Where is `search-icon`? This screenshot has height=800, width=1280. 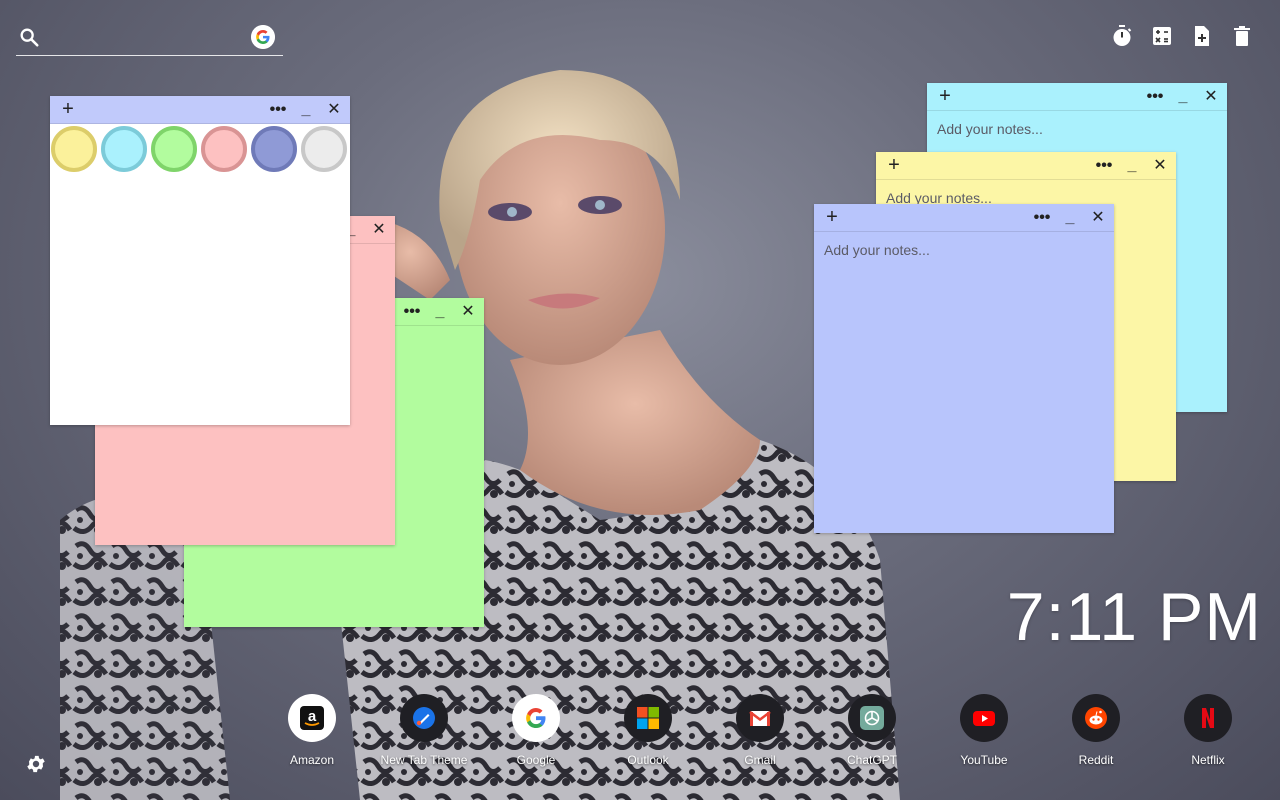
search-icon is located at coordinates (29, 37).